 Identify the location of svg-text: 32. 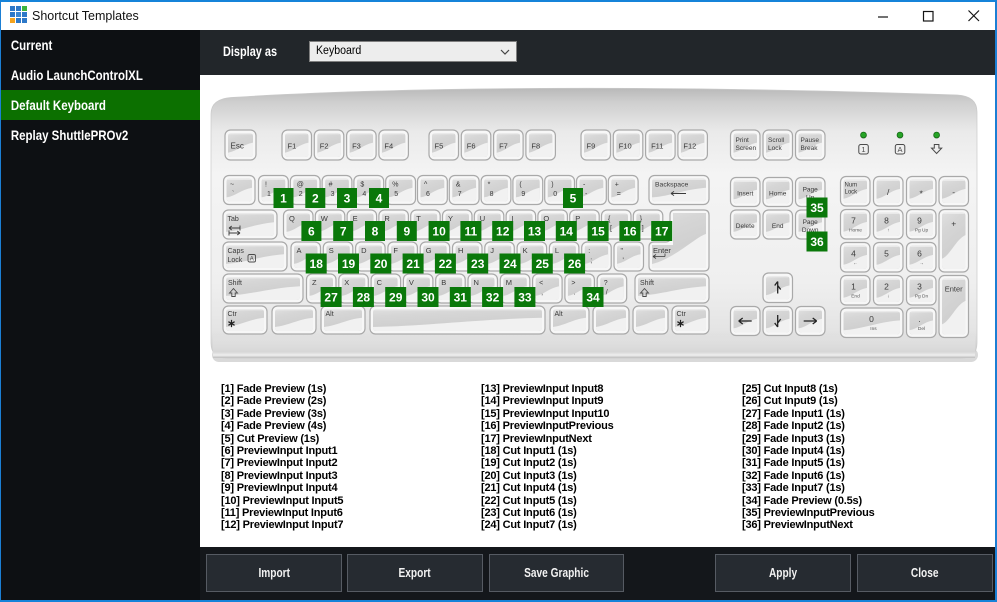
(493, 298).